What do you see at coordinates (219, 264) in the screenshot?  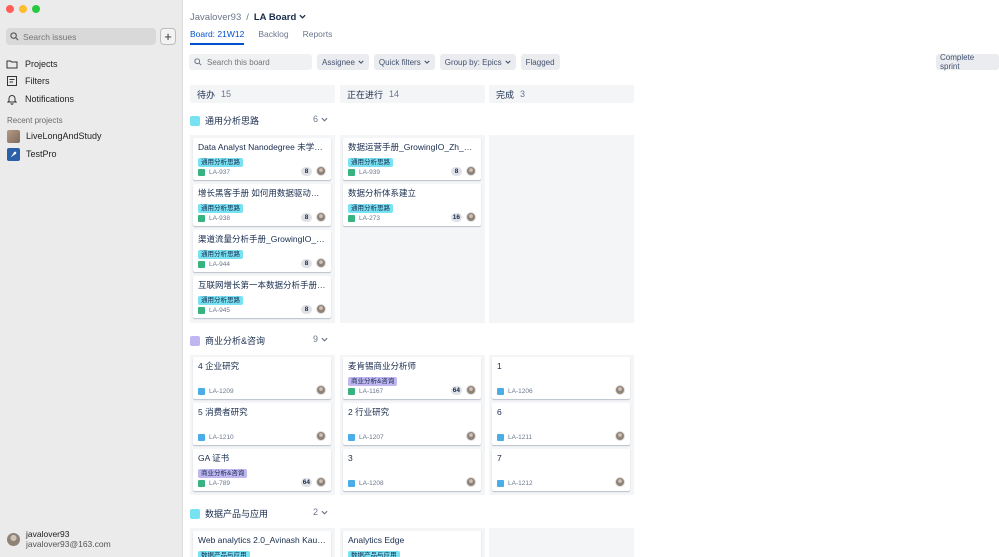 I see `issue-key: LA-944` at bounding box center [219, 264].